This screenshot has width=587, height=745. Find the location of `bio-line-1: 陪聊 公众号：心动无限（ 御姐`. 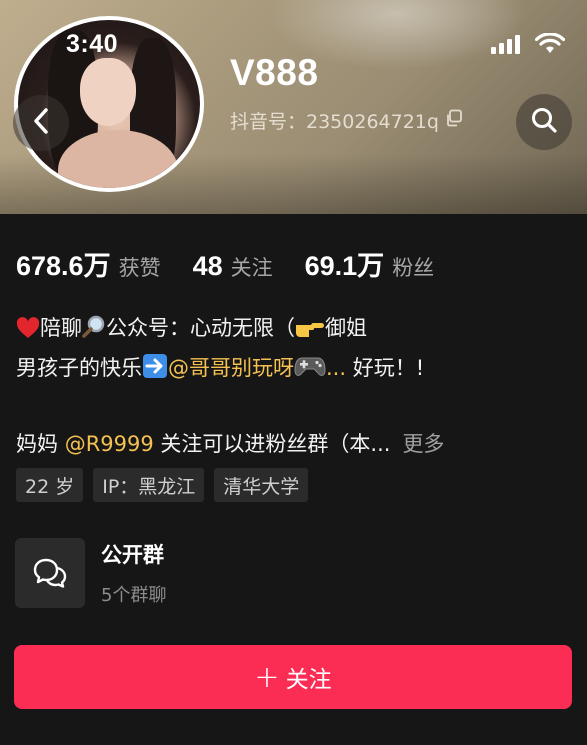

bio-line-1: 陪聊 公众号：心动无限（ 御姐 is located at coordinates (296, 330).